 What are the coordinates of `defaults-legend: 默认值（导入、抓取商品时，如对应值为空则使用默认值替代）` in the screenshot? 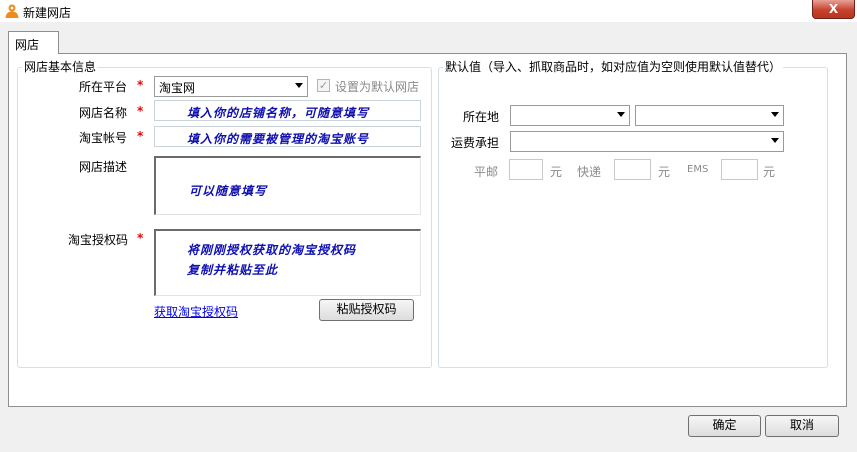 It's located at (613, 66).